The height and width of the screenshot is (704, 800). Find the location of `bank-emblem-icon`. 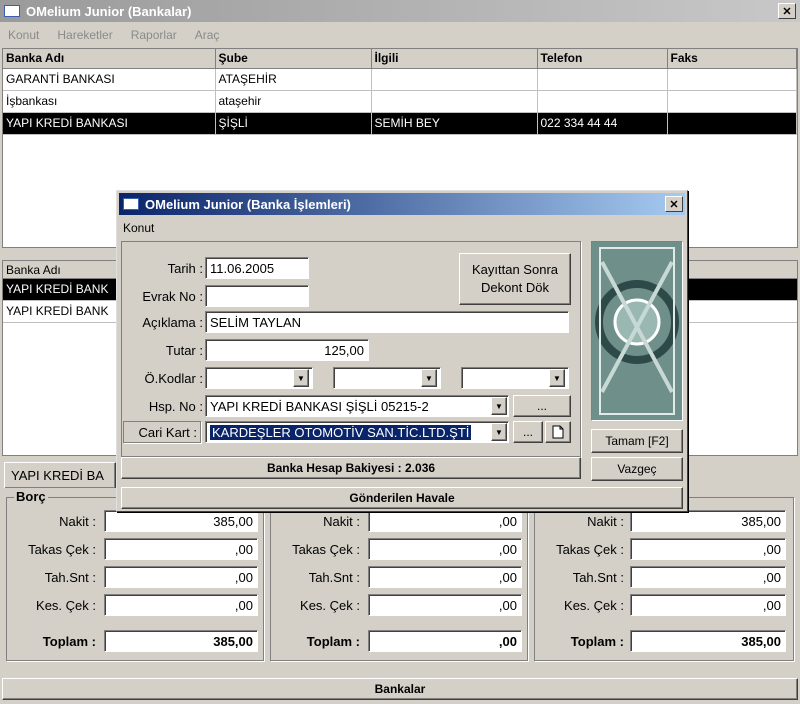

bank-emblem-icon is located at coordinates (637, 331).